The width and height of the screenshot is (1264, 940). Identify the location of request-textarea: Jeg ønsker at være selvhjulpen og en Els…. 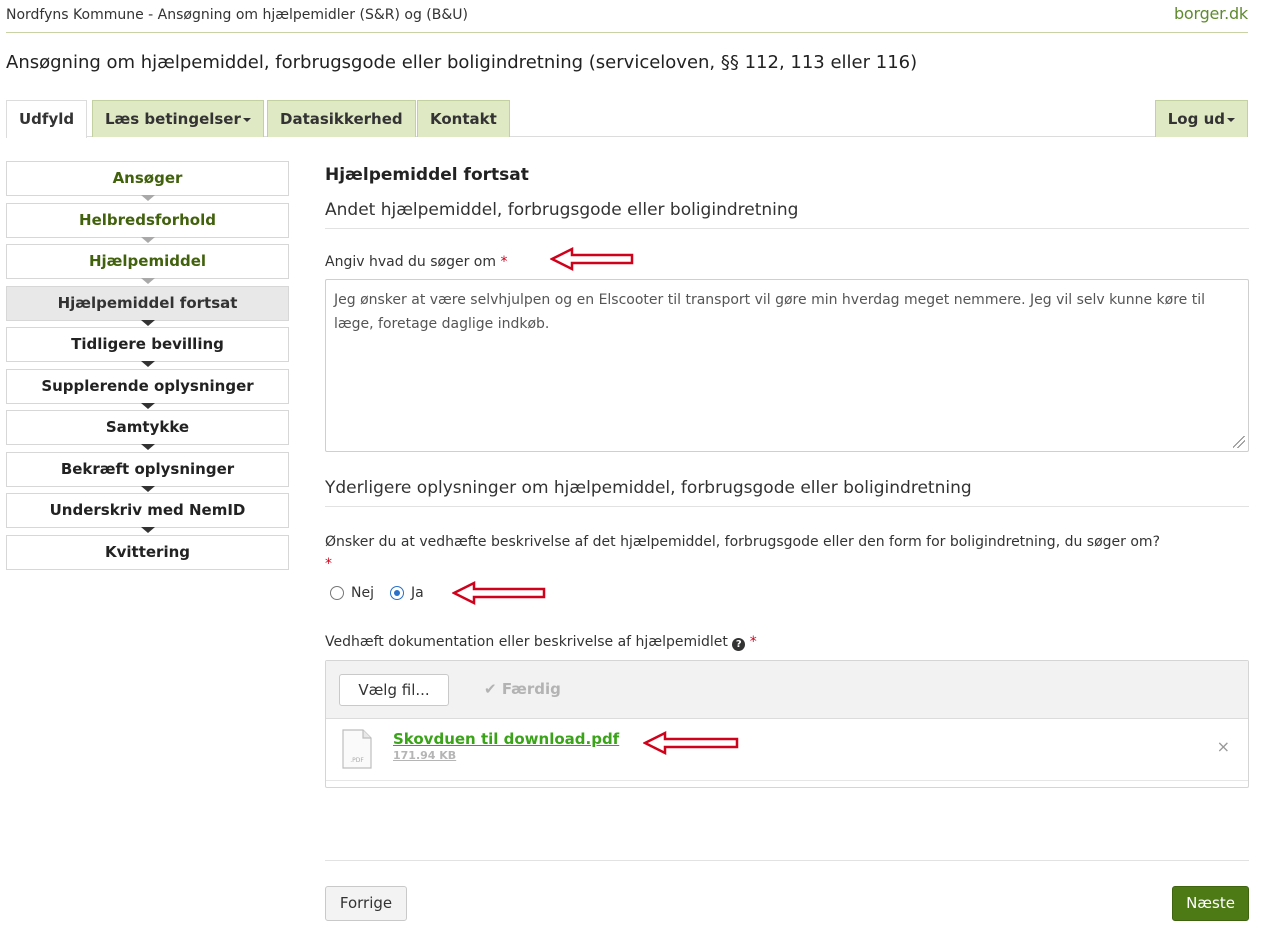
(787, 365).